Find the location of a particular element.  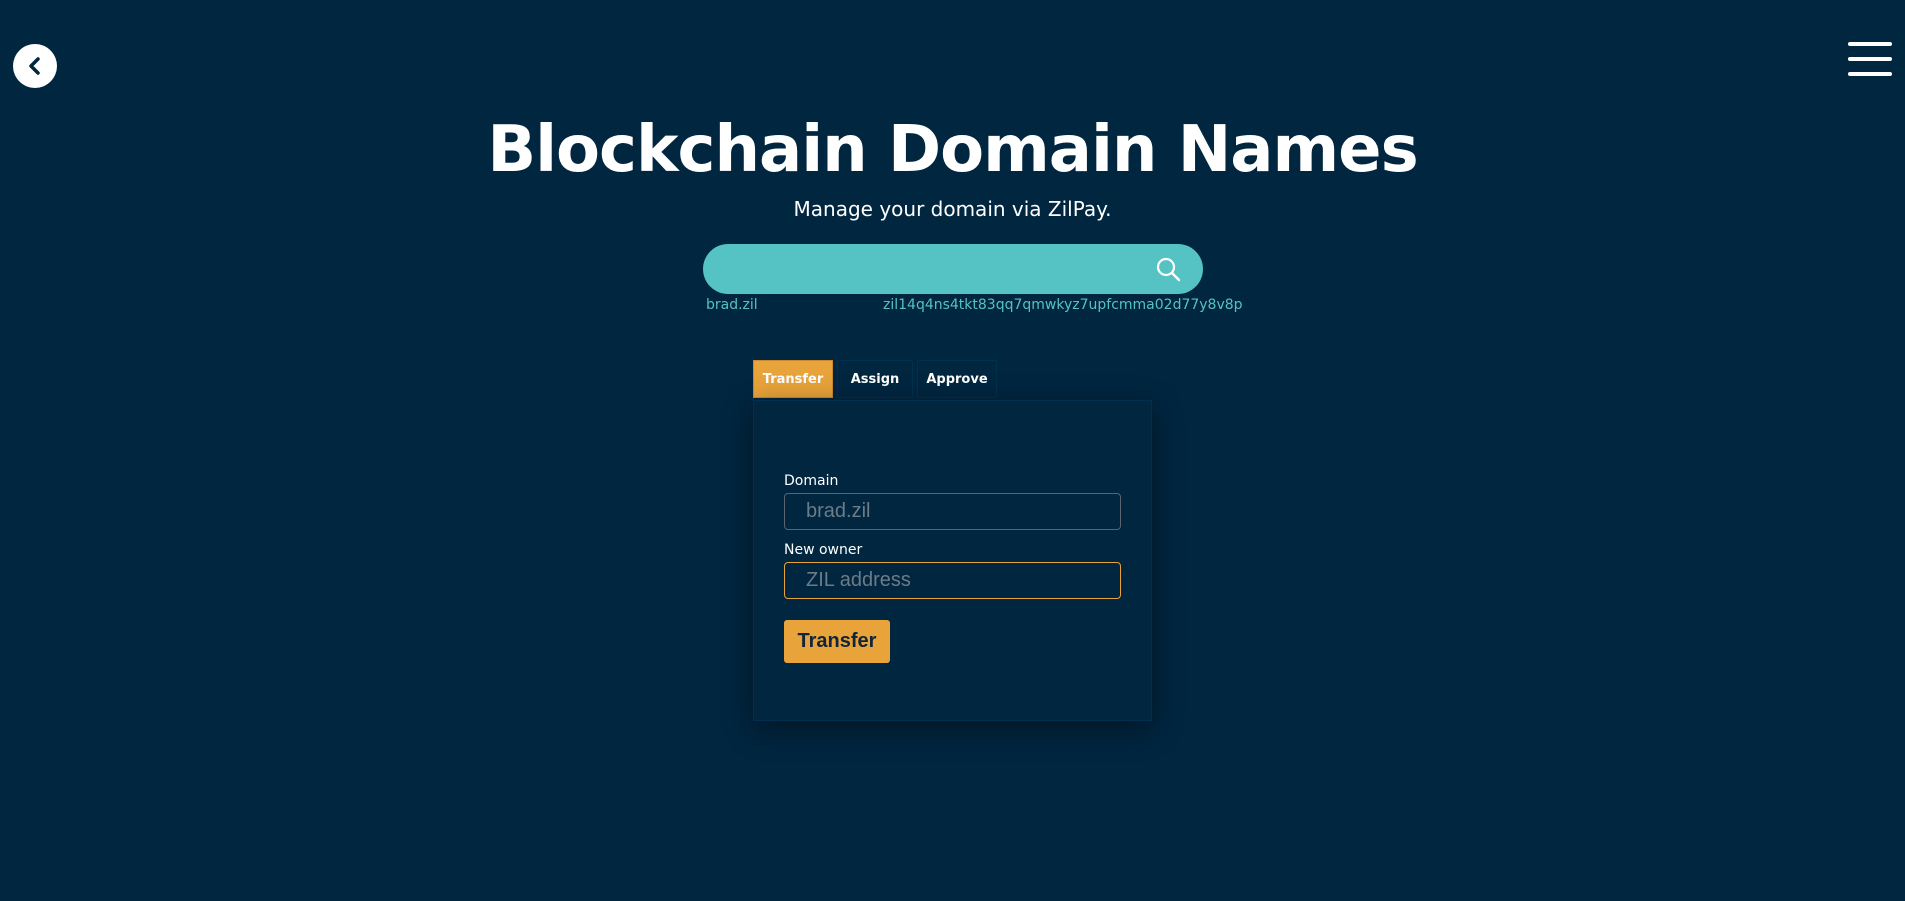

search-bar is located at coordinates (953, 270).